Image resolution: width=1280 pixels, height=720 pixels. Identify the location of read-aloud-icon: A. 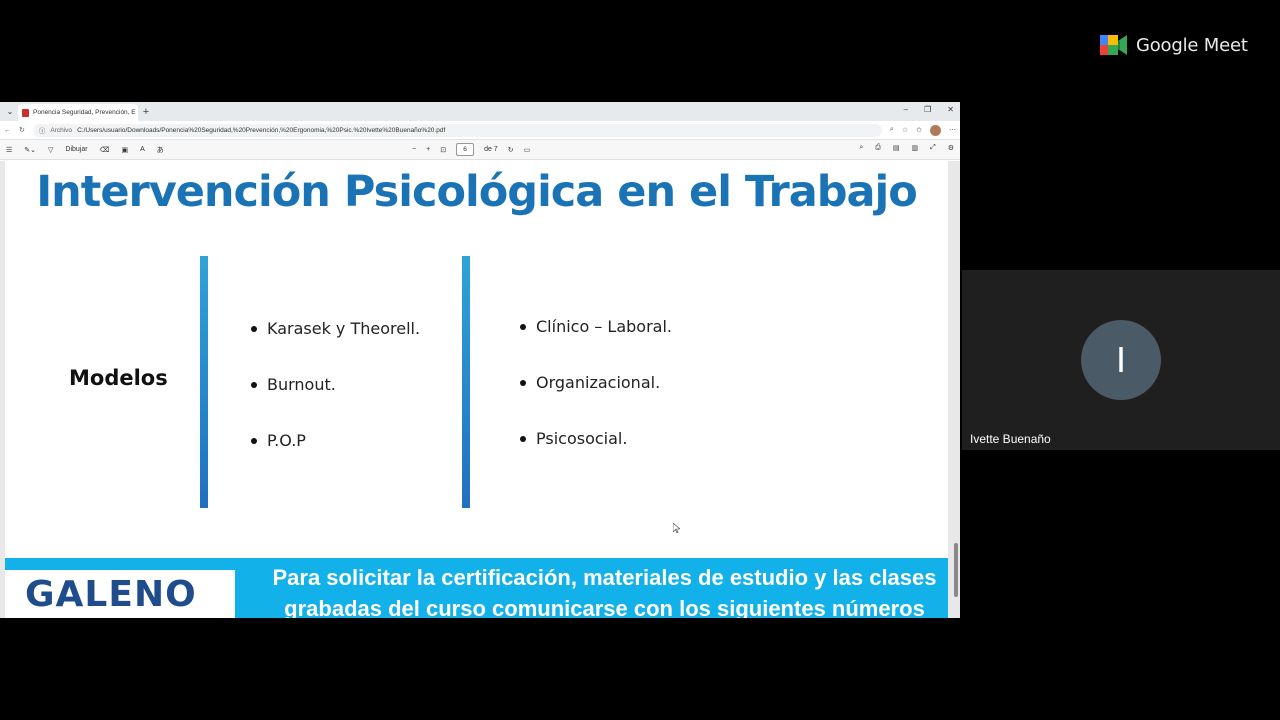
(142, 149).